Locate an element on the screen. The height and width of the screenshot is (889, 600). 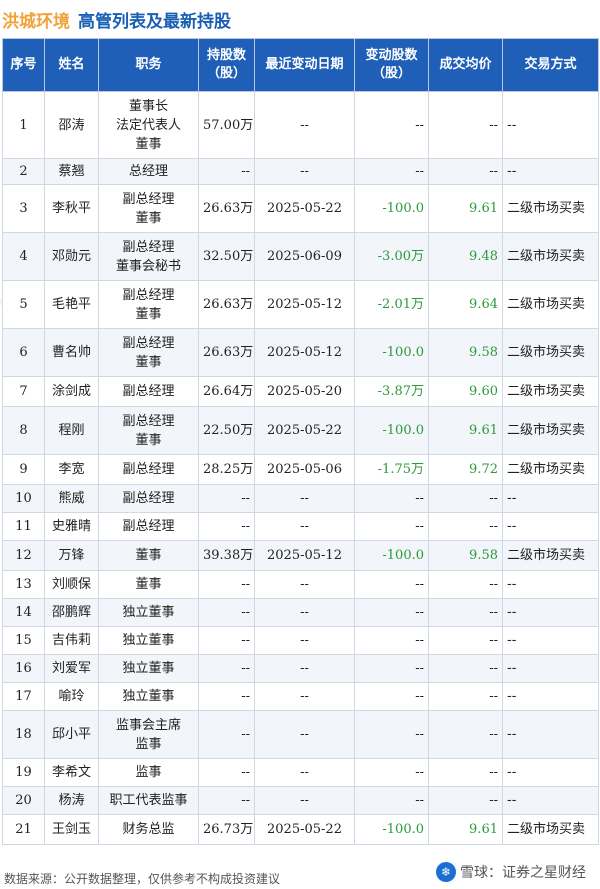
table-row: 10 熊威 副总经理 -- -- -- -- -- is located at coordinates (300, 498).